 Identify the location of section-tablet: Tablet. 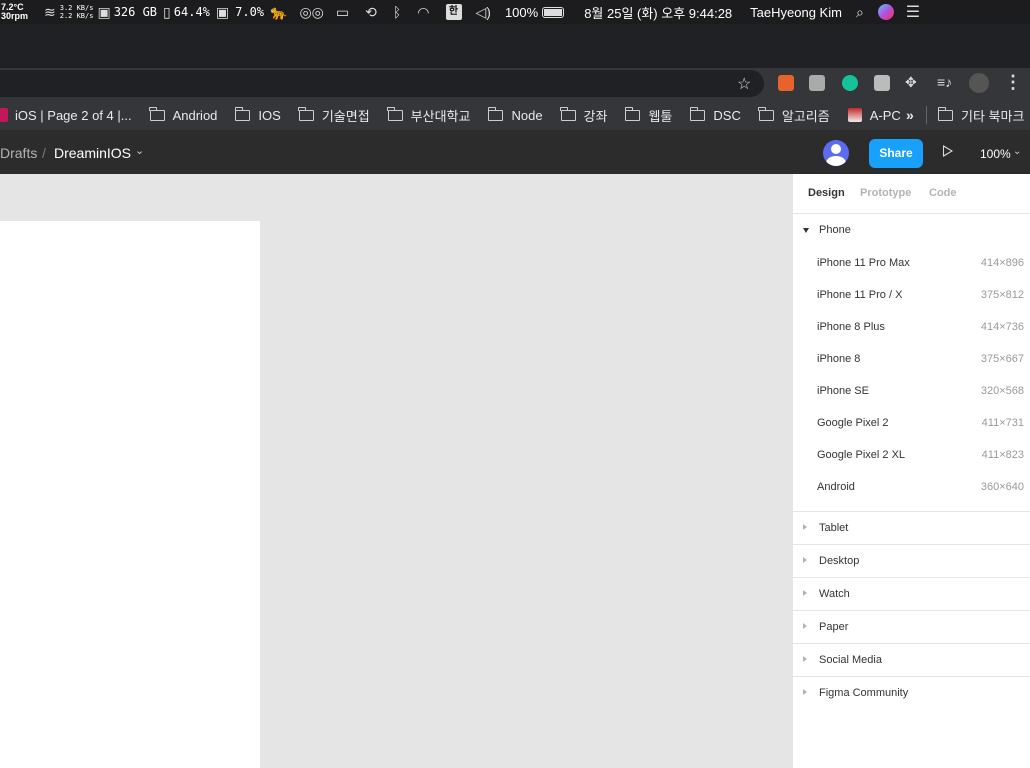
(911, 527).